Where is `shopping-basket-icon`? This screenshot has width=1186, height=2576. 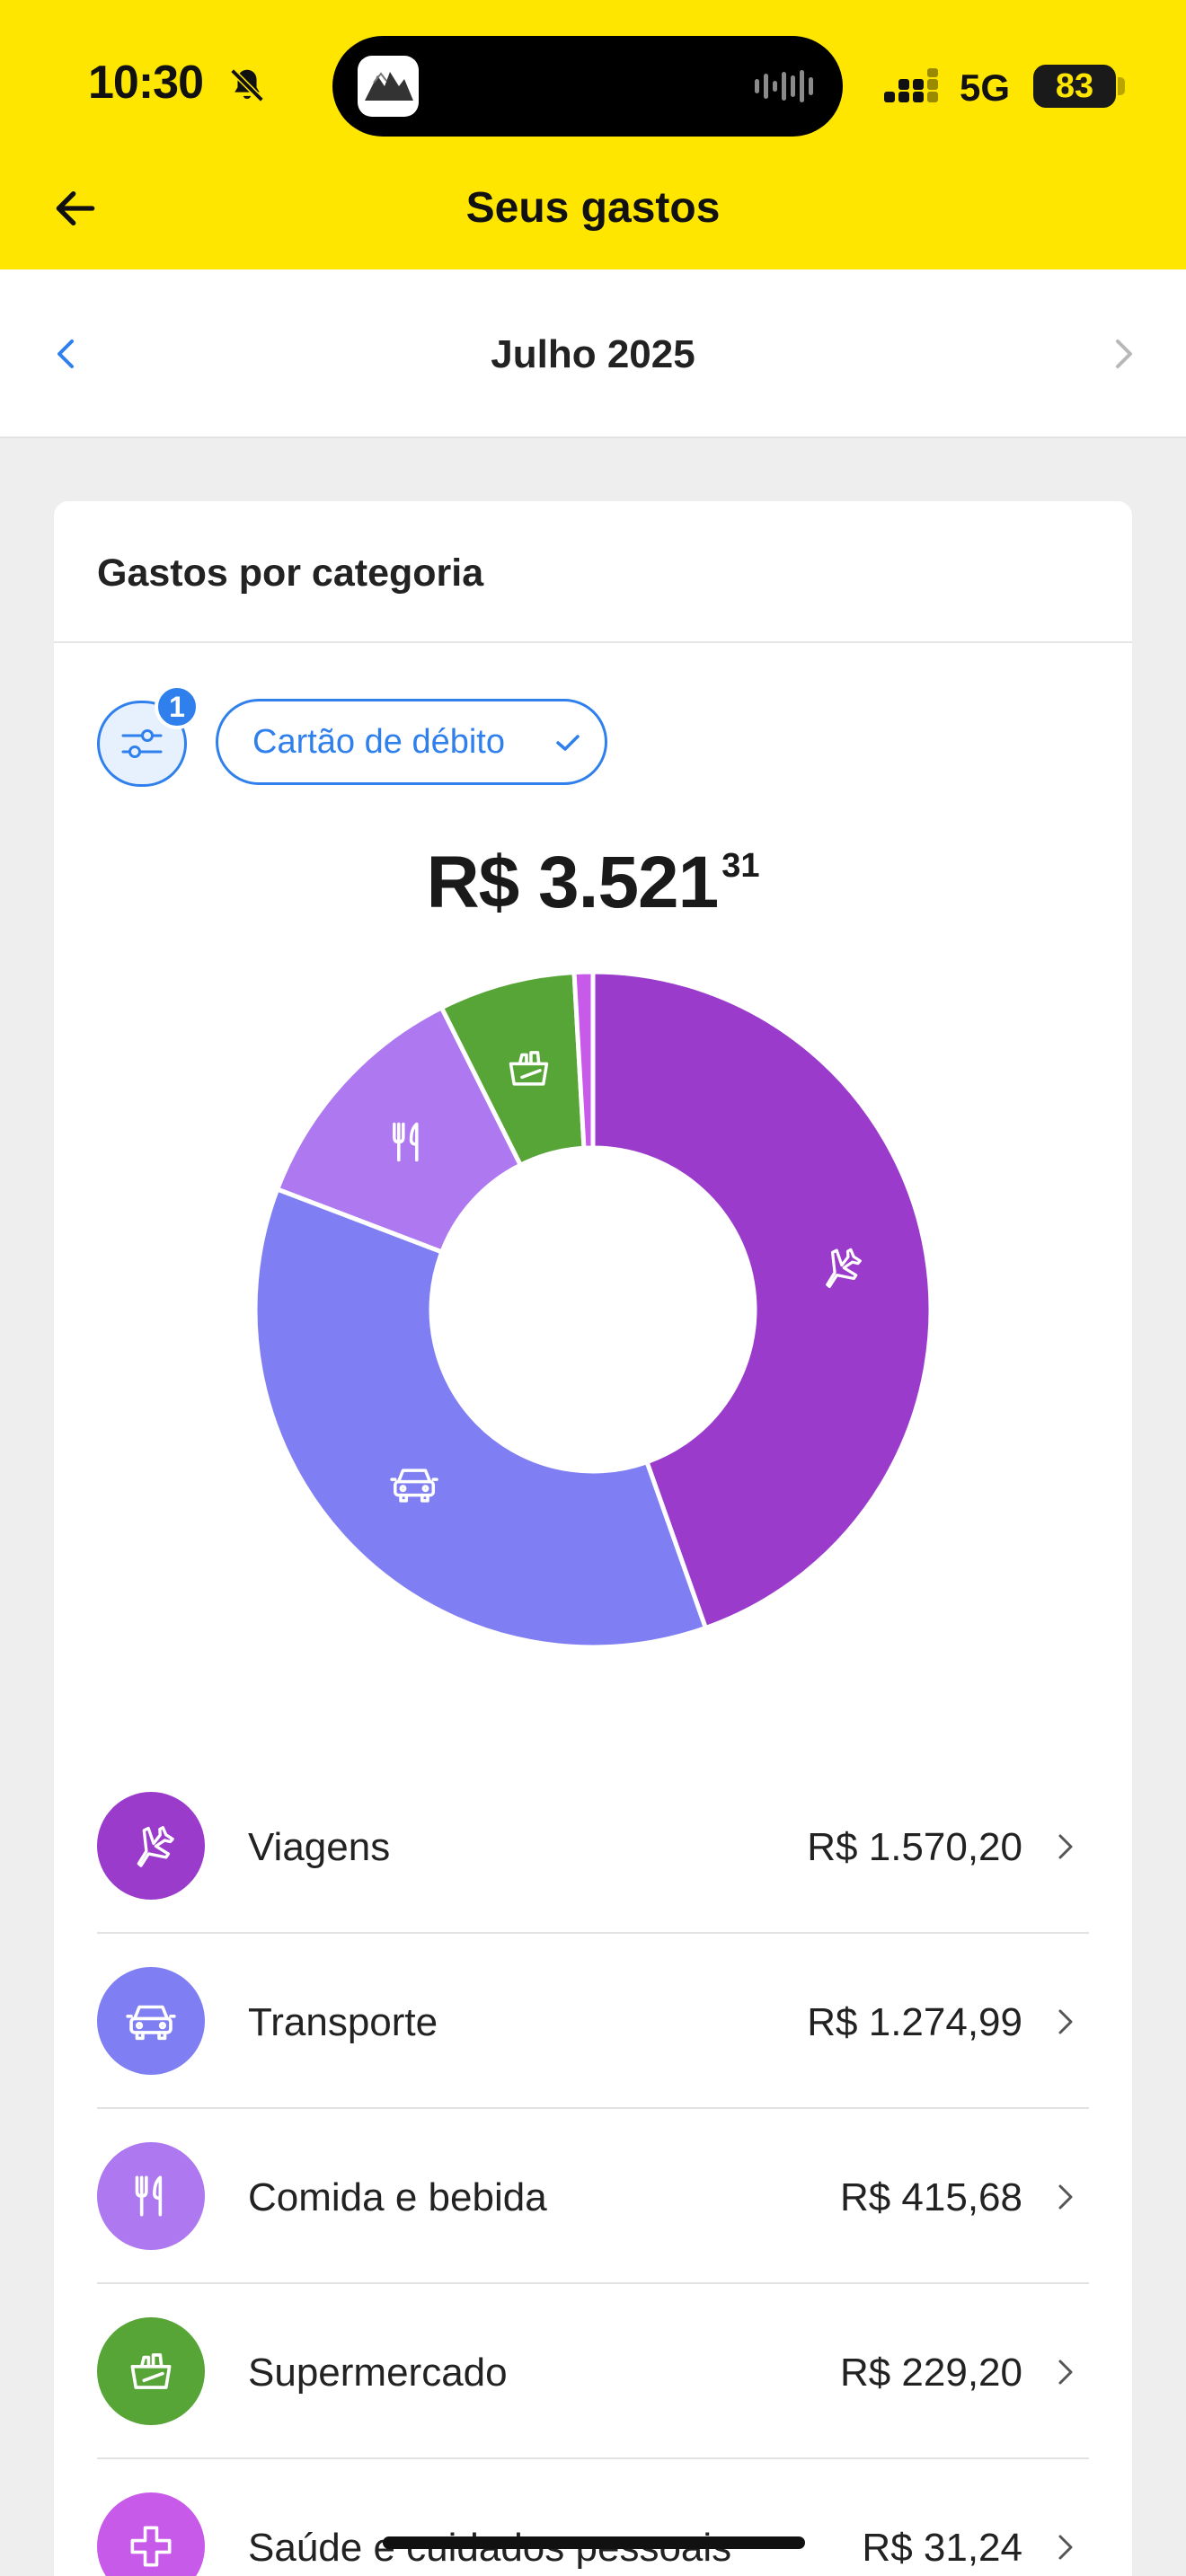
shopping-basket-icon is located at coordinates (151, 2371).